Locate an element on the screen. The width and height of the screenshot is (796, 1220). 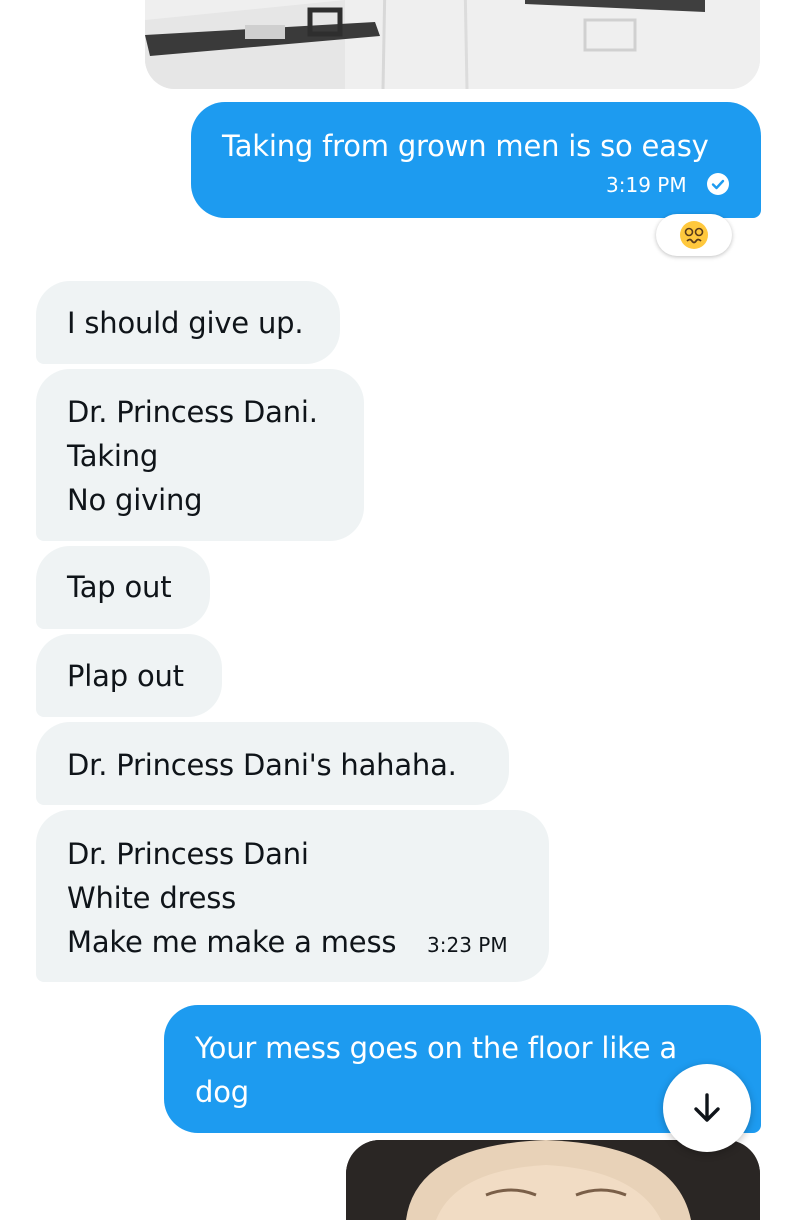
message-text: Dr. Princess Dani's hahaha. is located at coordinates (262, 765).